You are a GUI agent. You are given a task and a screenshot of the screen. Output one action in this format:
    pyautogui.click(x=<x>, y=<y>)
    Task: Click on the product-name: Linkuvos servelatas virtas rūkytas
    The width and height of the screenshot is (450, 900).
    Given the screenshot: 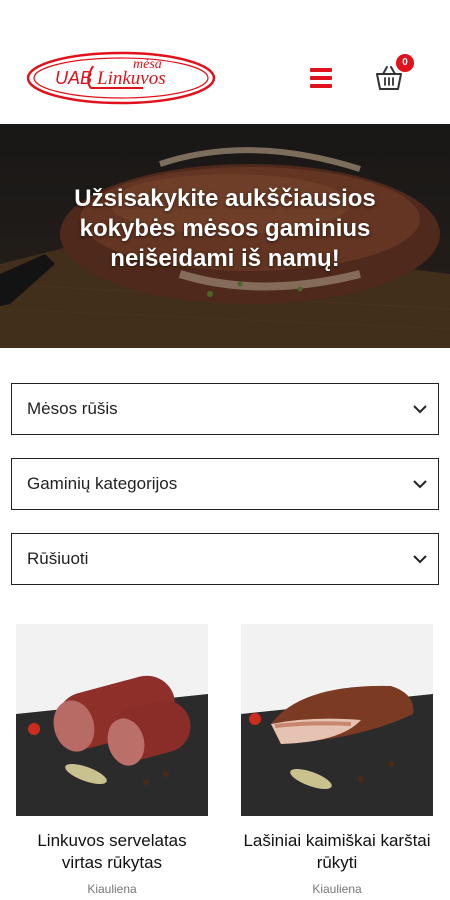 What is the action you would take?
    pyautogui.click(x=112, y=852)
    